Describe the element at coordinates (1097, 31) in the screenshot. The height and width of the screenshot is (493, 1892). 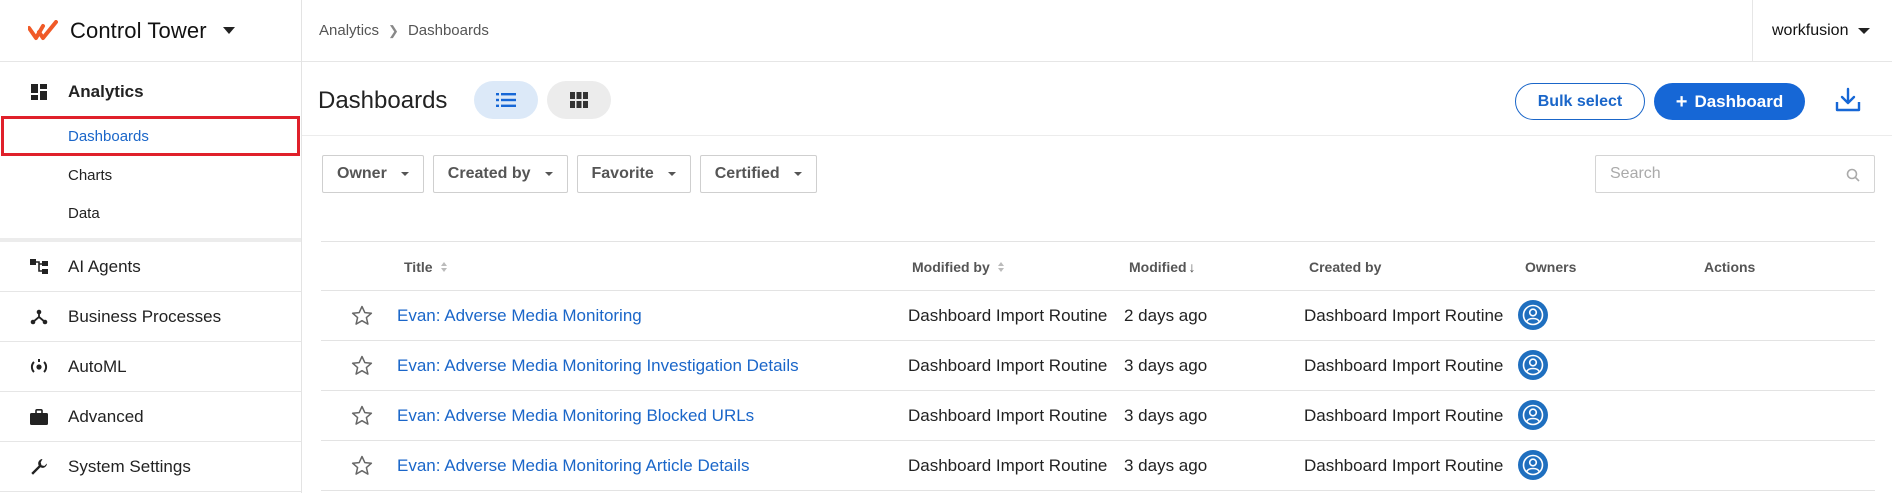
I see `top-bar: Analytics ❯ Dashboards workfusion` at that location.